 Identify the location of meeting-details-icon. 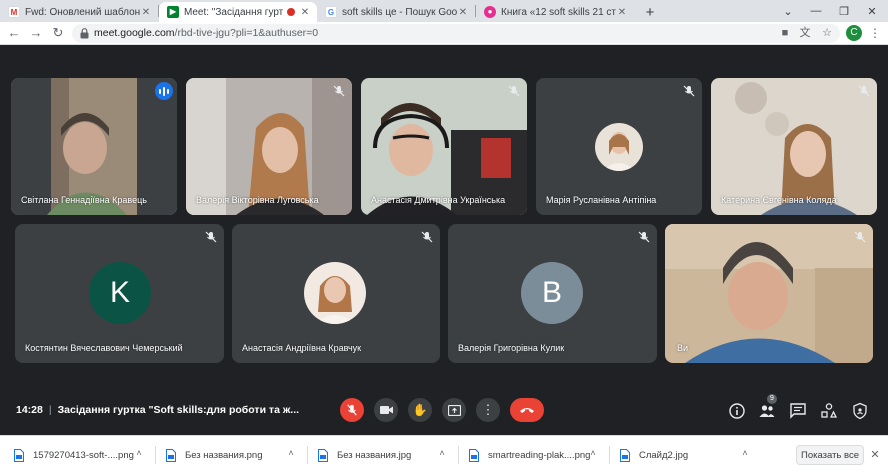
(737, 411).